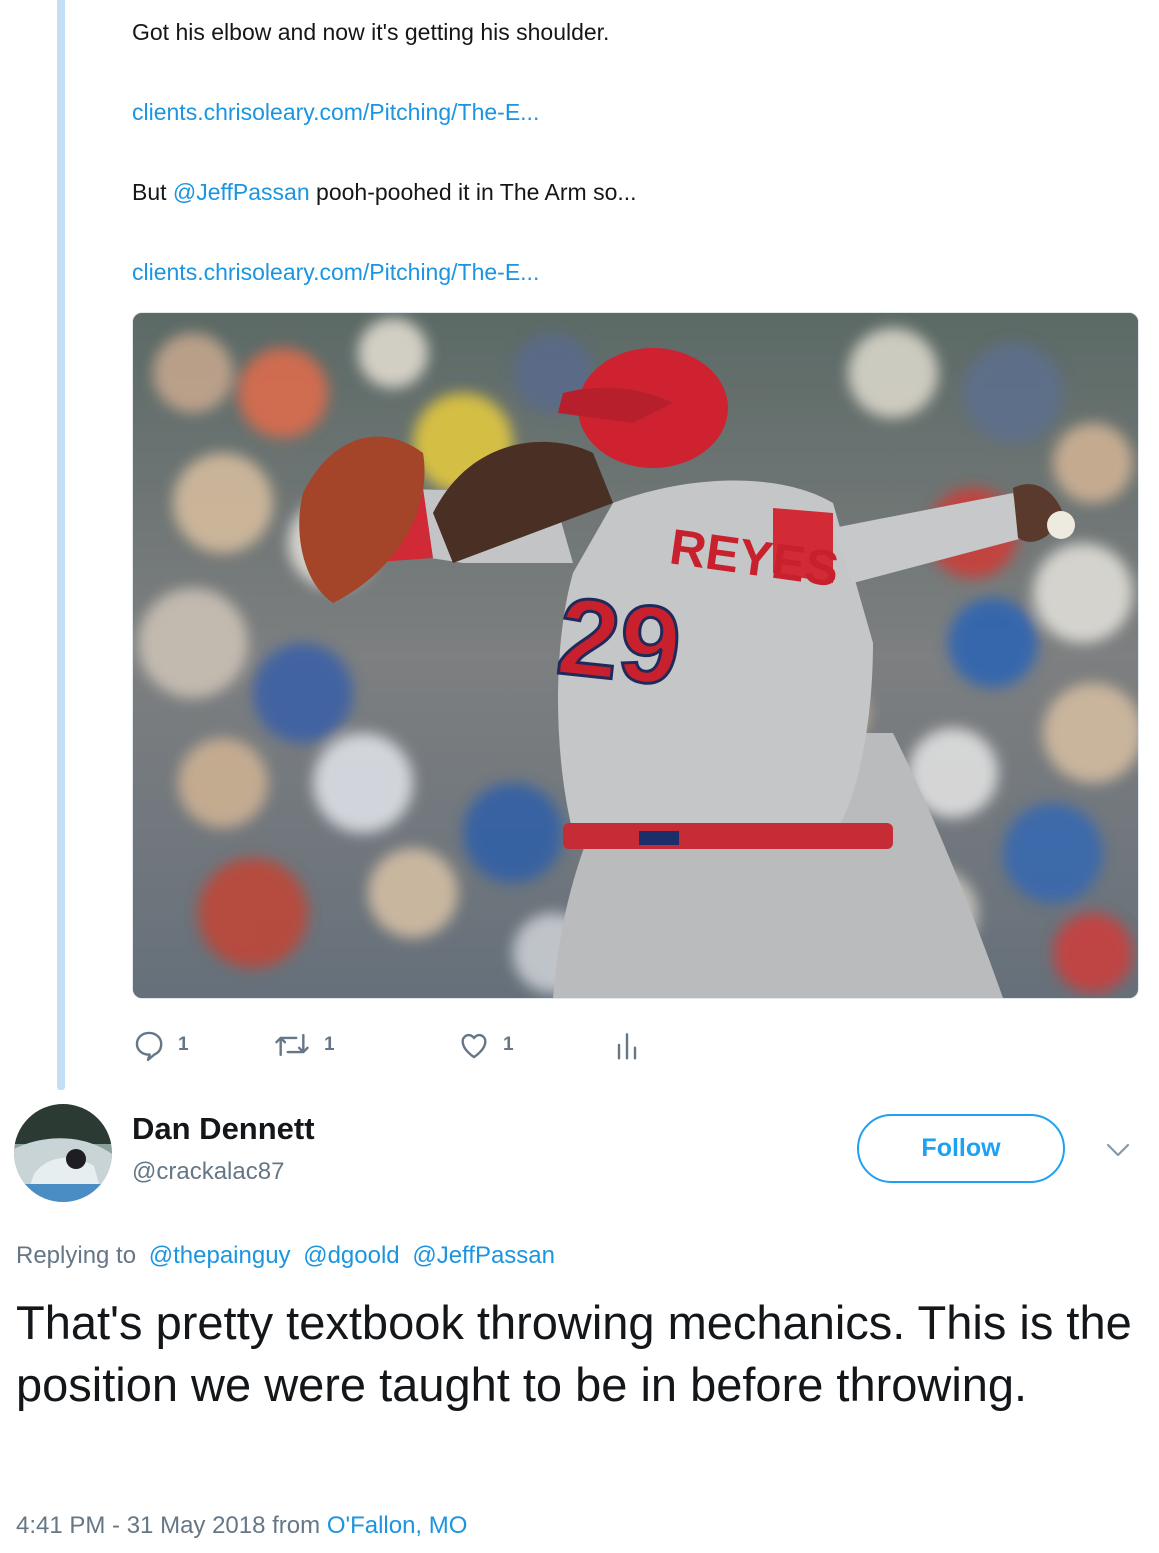  Describe the element at coordinates (152, 192) in the screenshot. I see `text-prefix: But` at that location.